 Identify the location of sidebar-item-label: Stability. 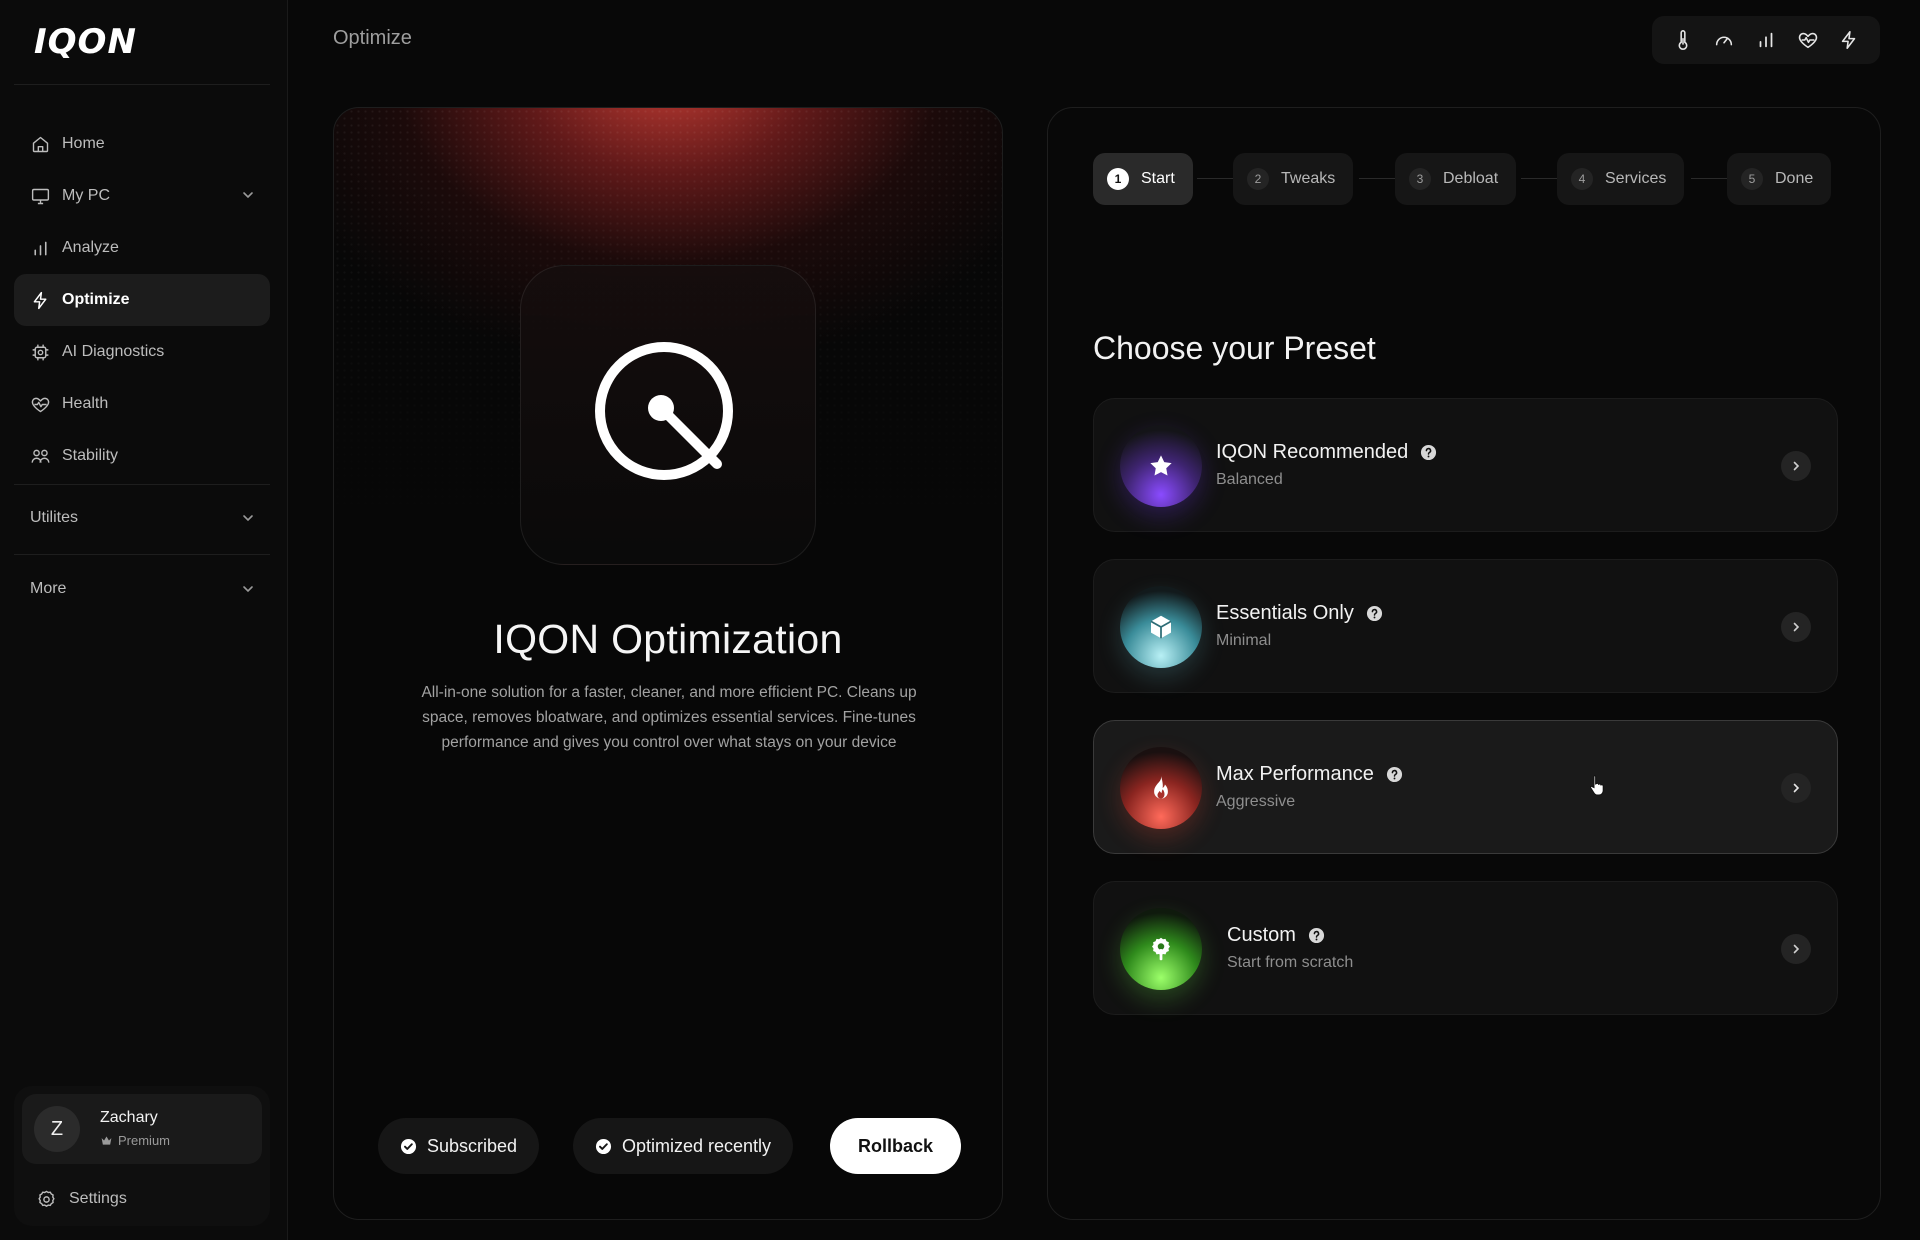
(90, 455).